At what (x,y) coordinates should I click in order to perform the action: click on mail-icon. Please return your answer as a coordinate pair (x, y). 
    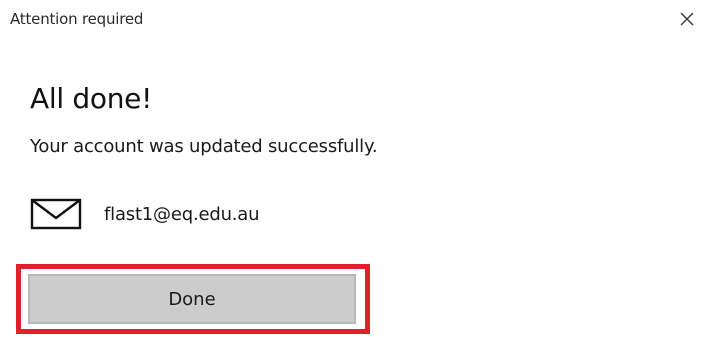
    Looking at the image, I should click on (56, 214).